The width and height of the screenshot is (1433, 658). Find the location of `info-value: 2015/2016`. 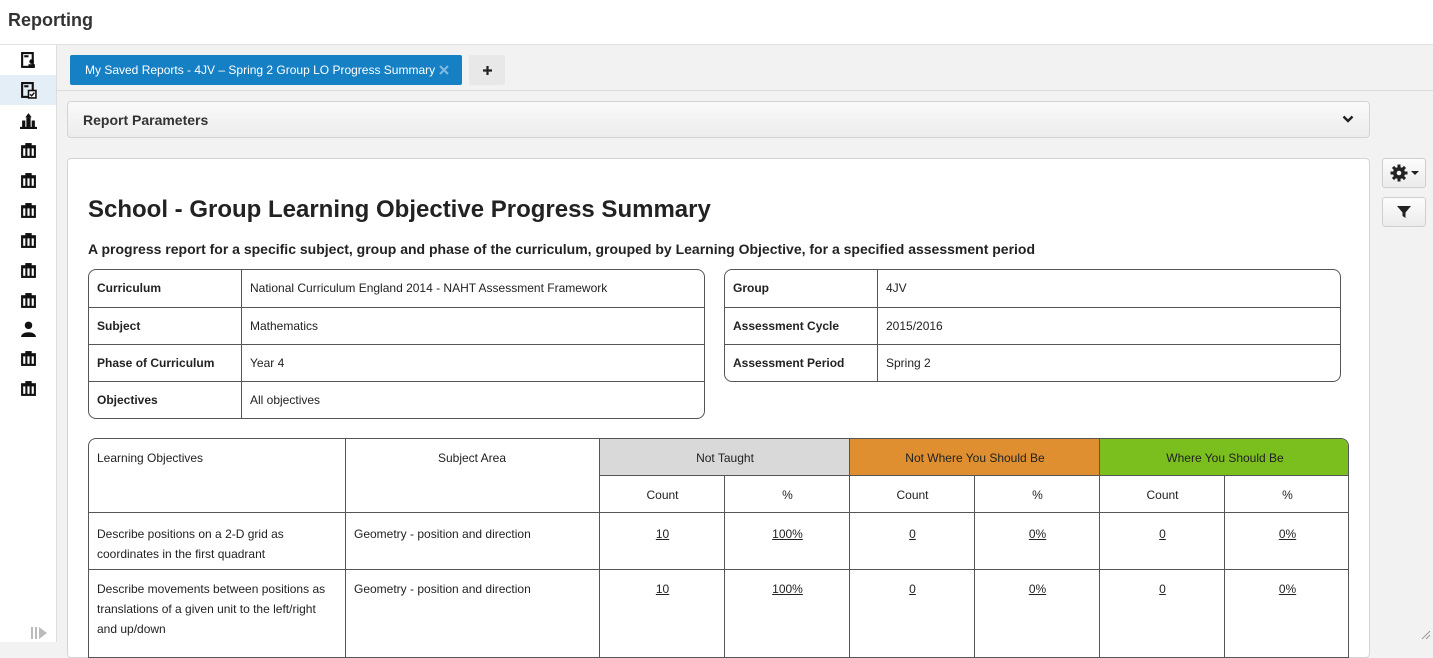

info-value: 2015/2016 is located at coordinates (914, 326).